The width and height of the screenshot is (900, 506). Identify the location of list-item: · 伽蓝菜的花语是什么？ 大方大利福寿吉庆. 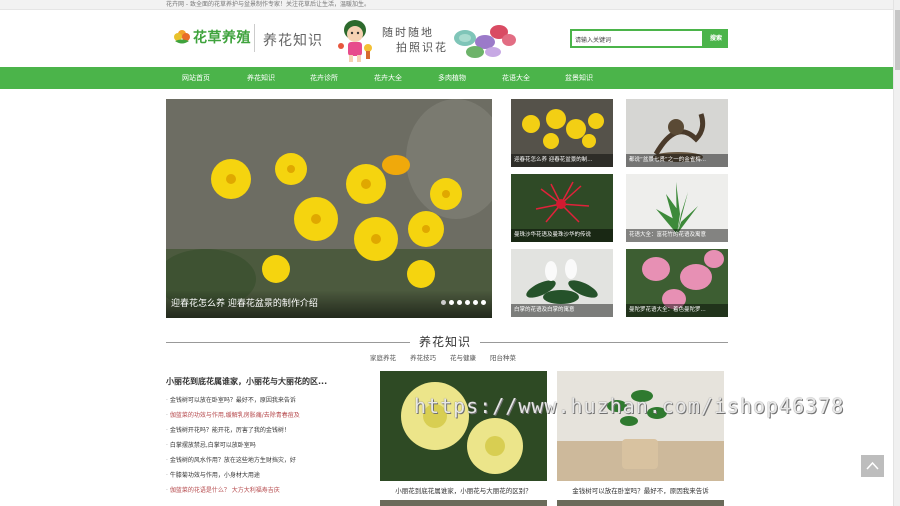
(266, 490).